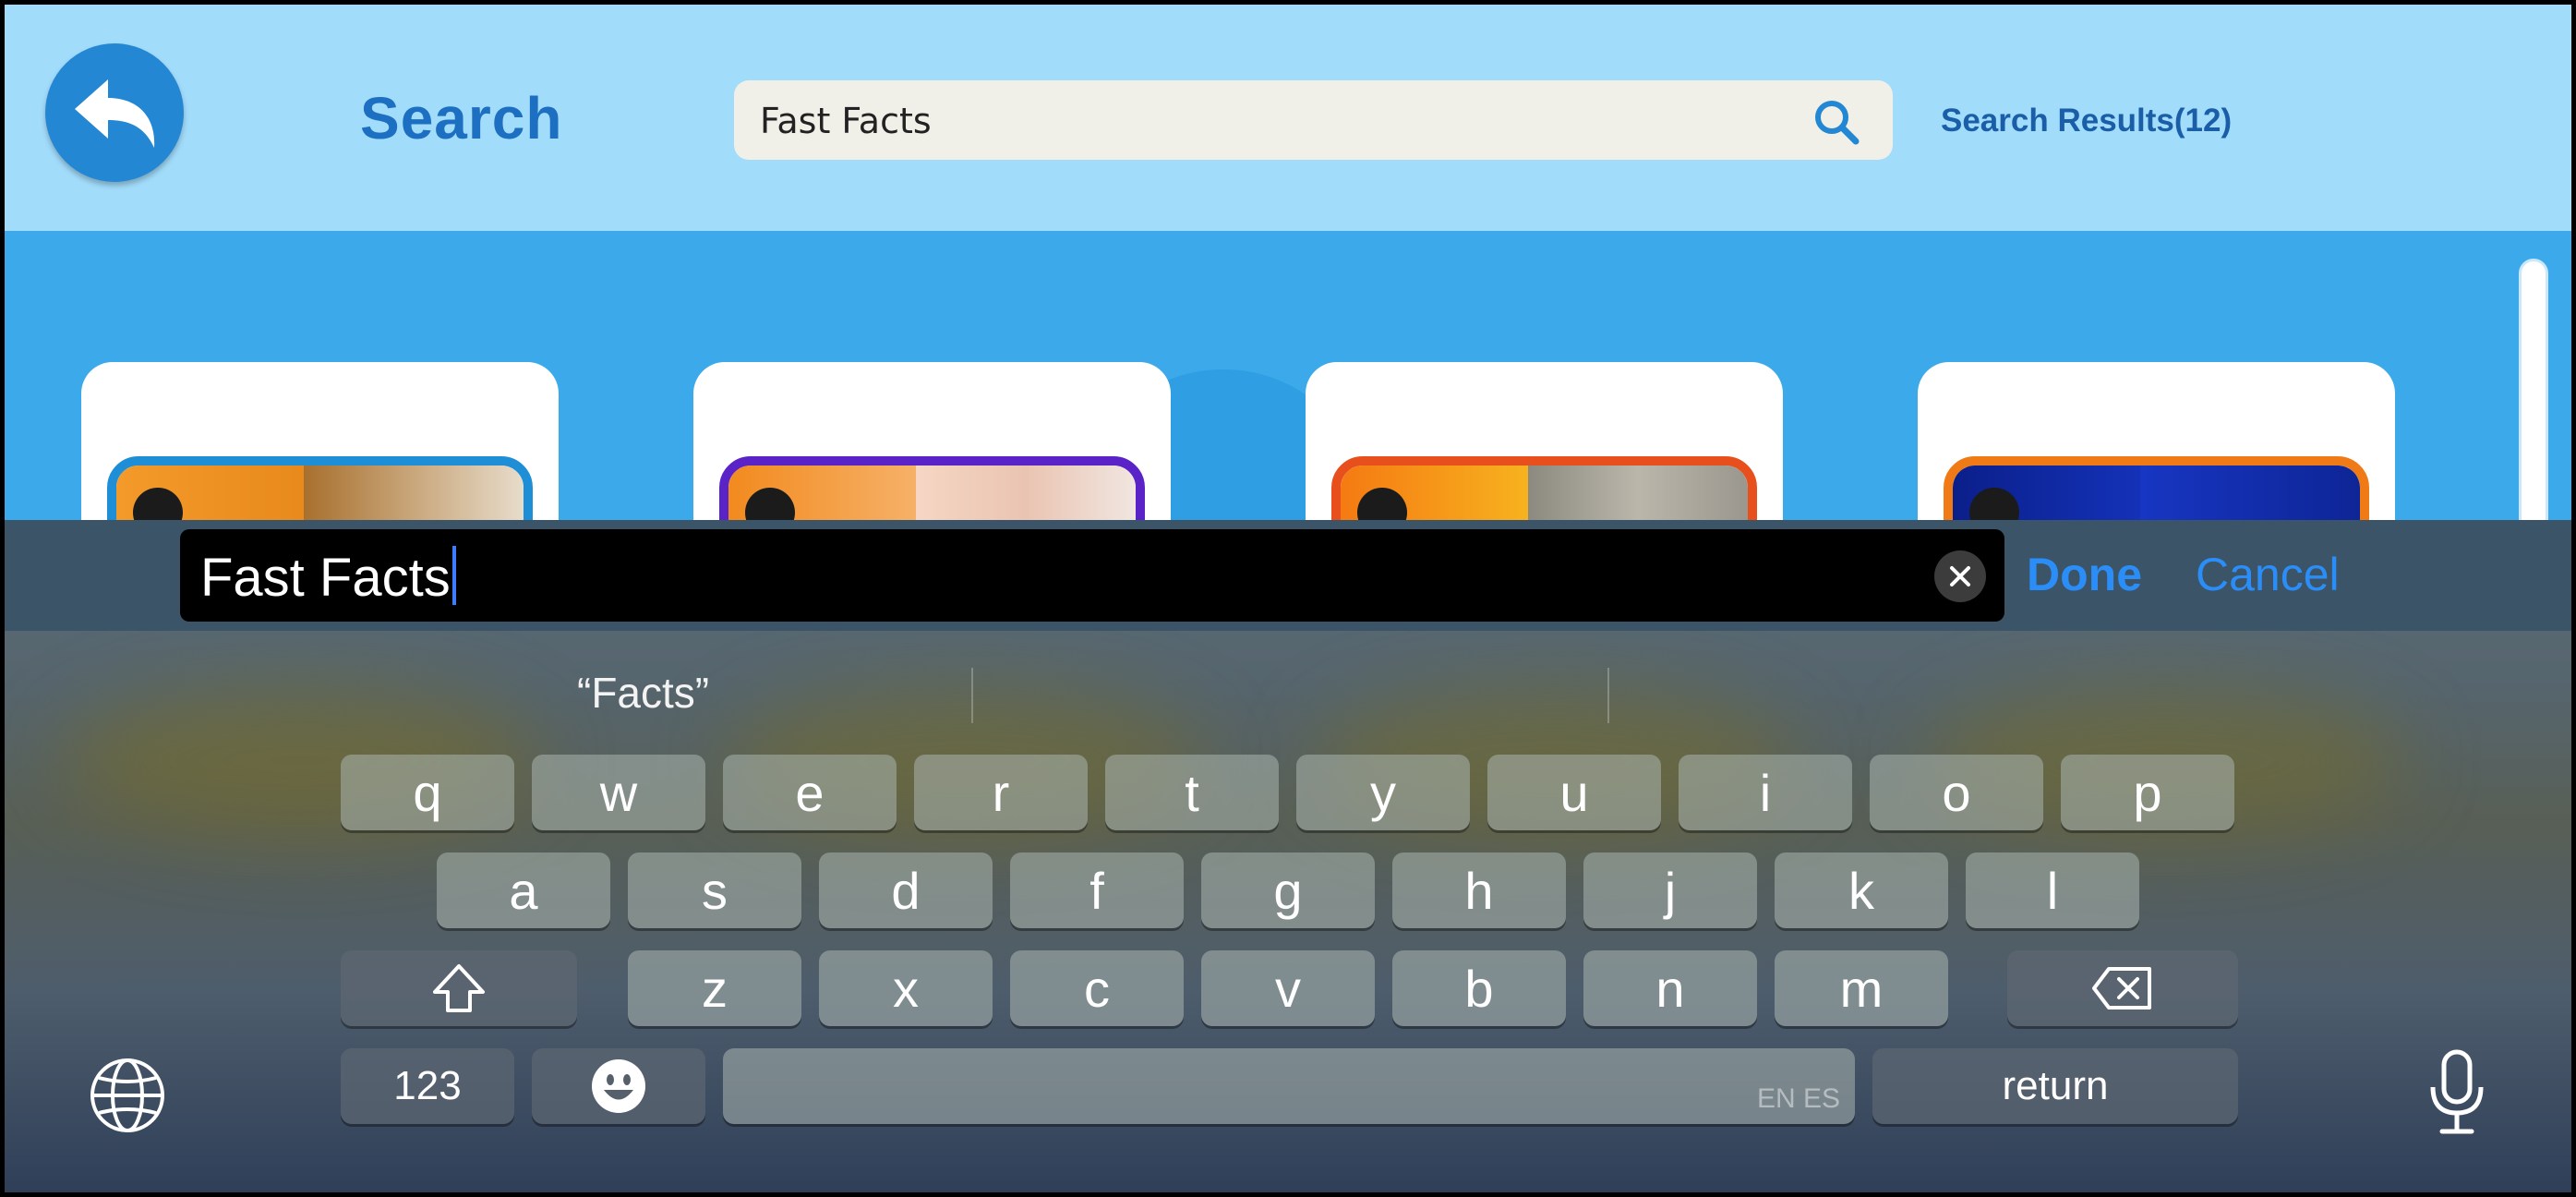 This screenshot has width=2576, height=1197. Describe the element at coordinates (906, 890) in the screenshot. I see `key-d: d` at that location.